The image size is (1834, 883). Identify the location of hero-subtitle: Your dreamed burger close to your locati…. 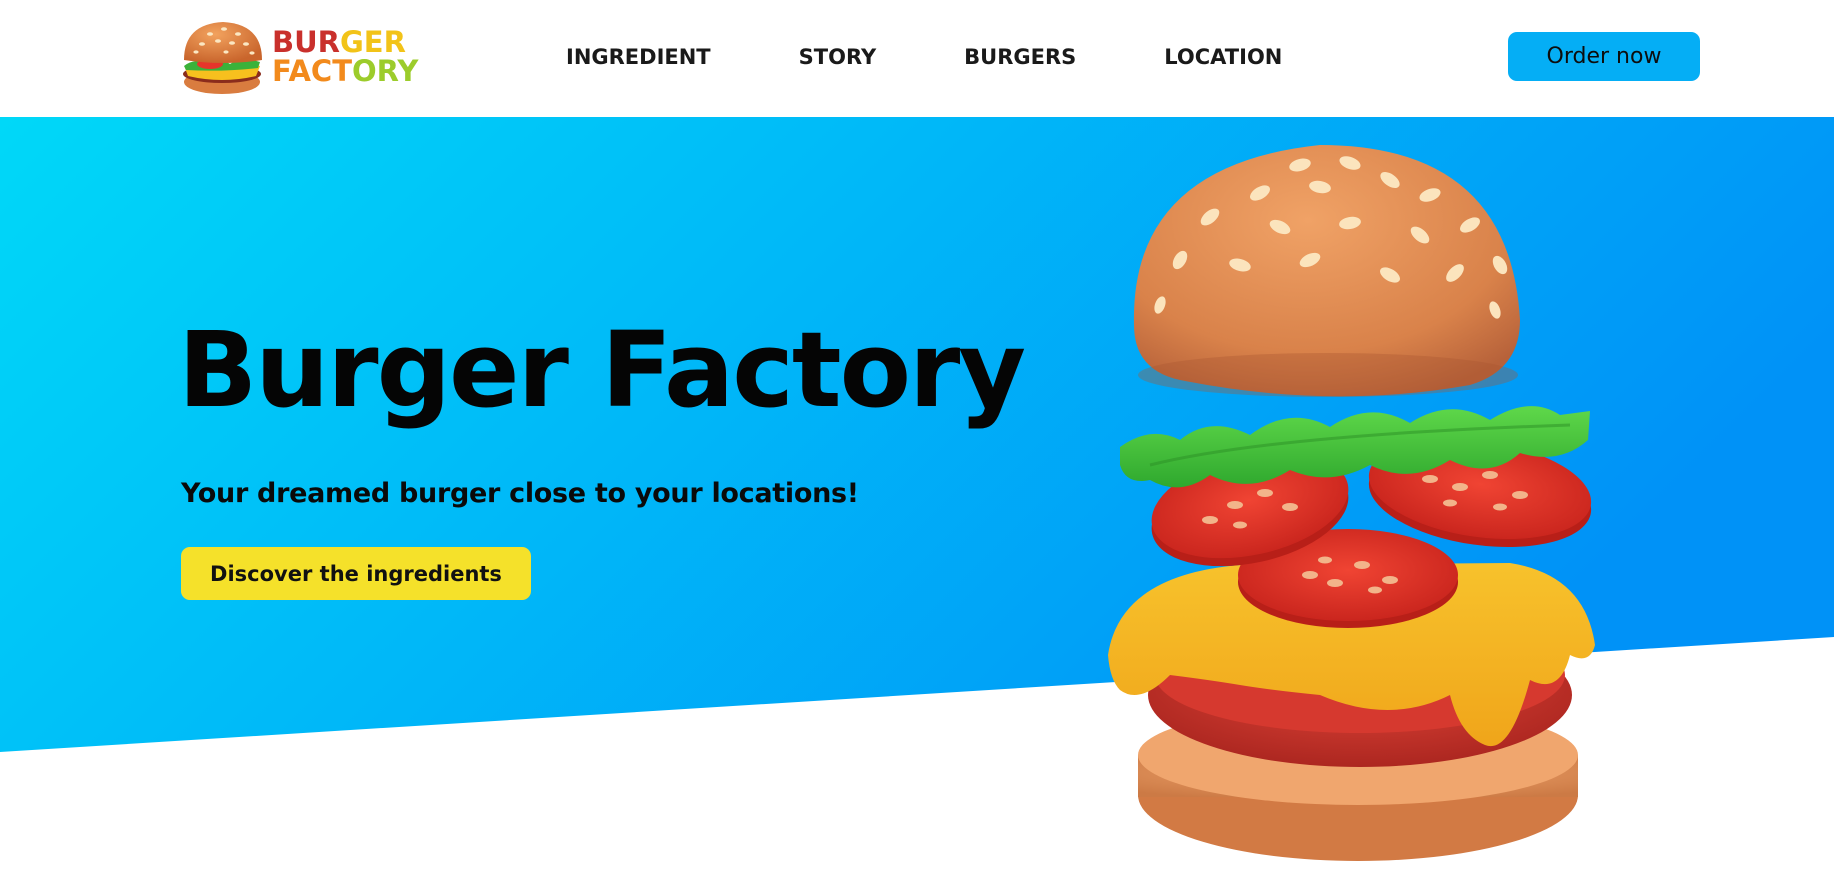
(520, 493).